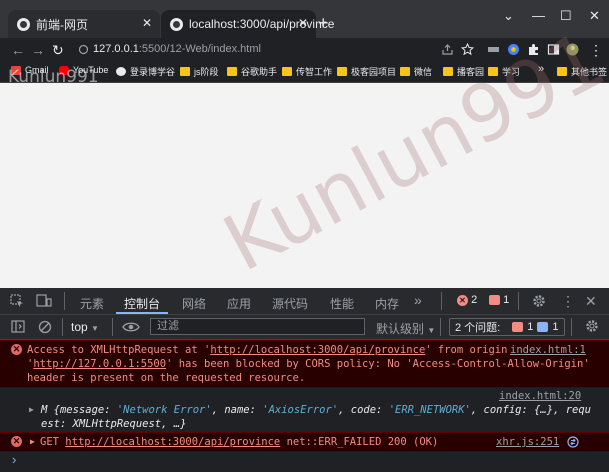  I want to click on context-selector: top ▼, so click(85, 327).